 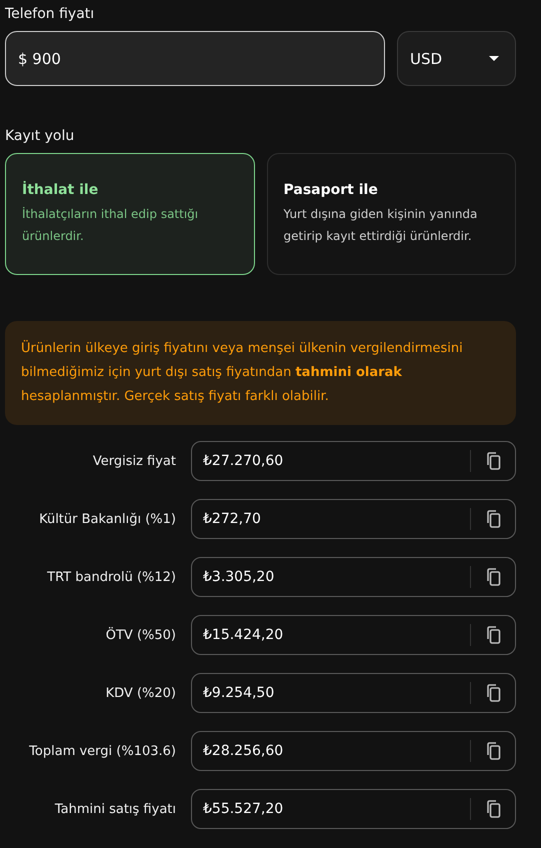 I want to click on result-field: ₺3.305,20, so click(x=353, y=577).